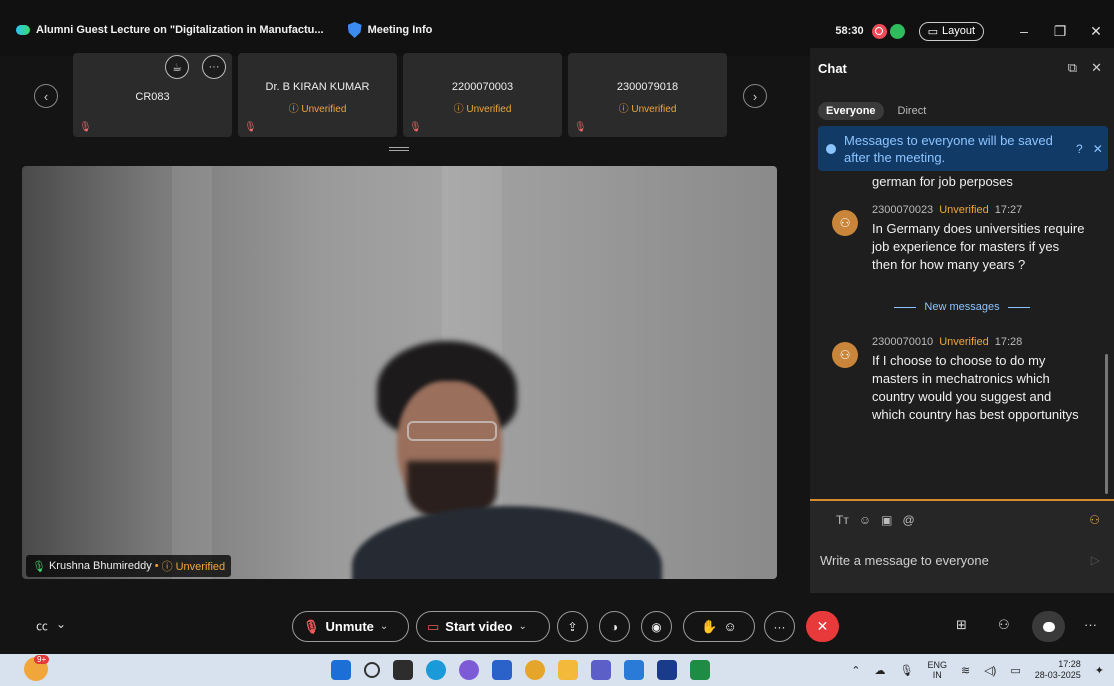 This screenshot has height=686, width=1114. I want to click on chat-title: Chat, so click(832, 68).